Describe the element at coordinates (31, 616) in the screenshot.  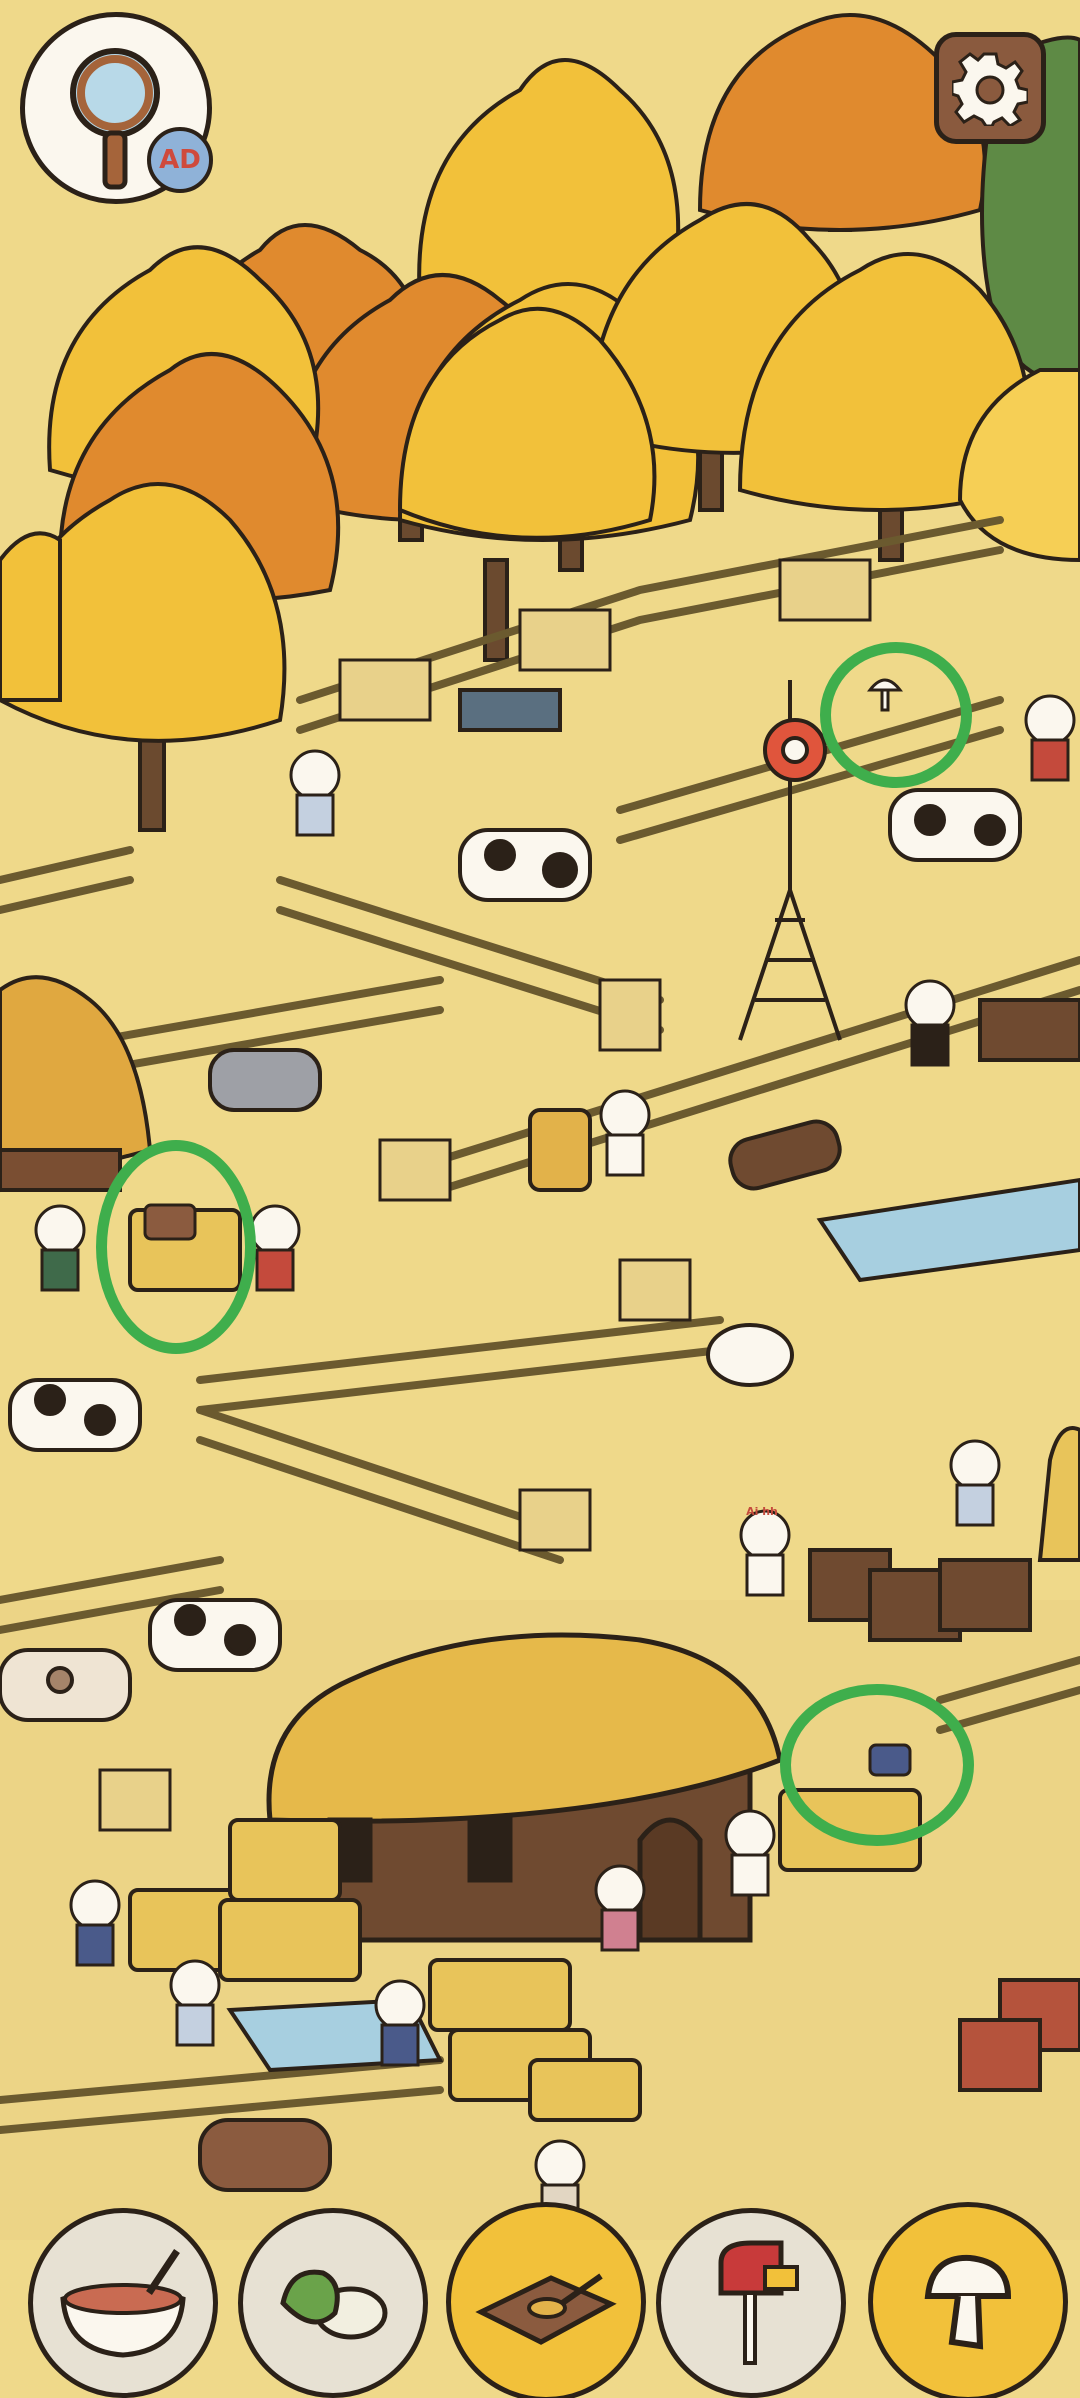
I see `tree` at that location.